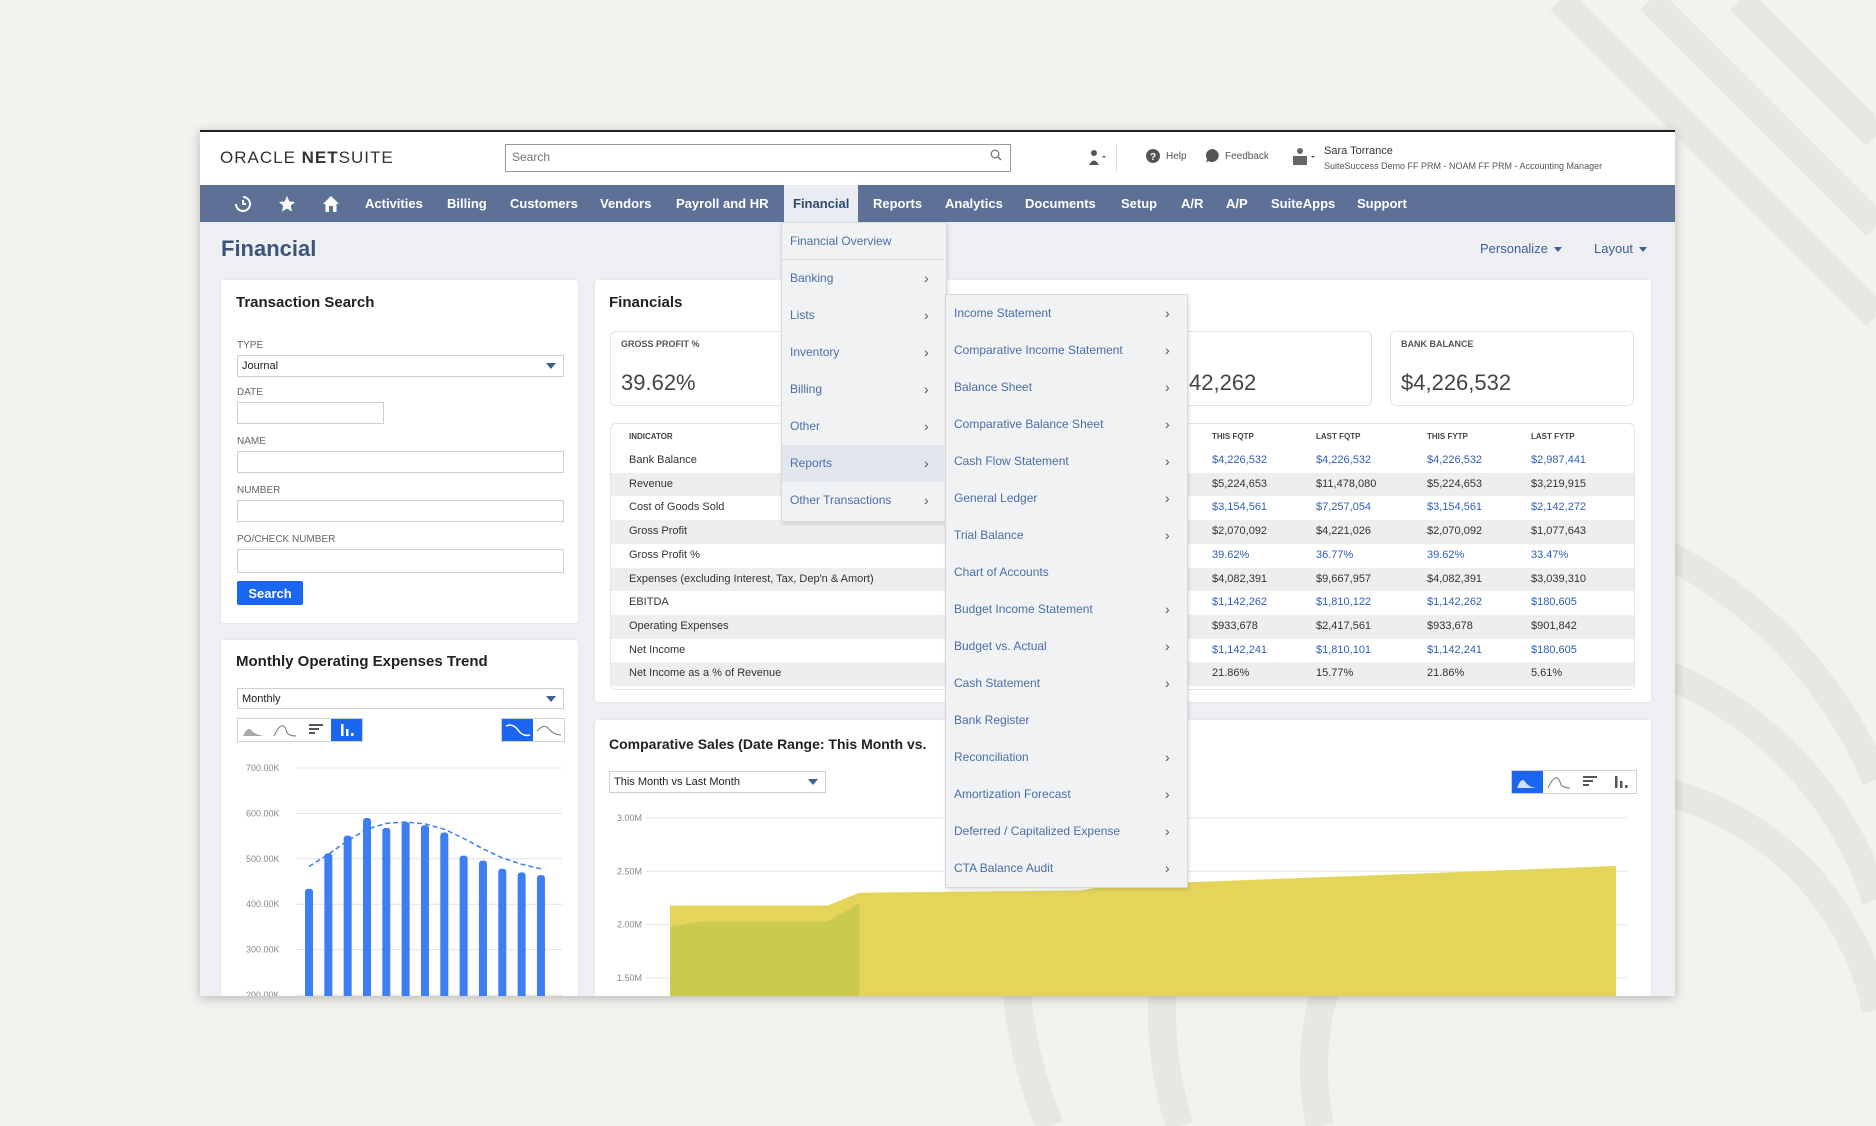 This screenshot has height=1126, width=1876. What do you see at coordinates (1334, 555) in the screenshot?
I see `table-cell-value: 36.77%` at bounding box center [1334, 555].